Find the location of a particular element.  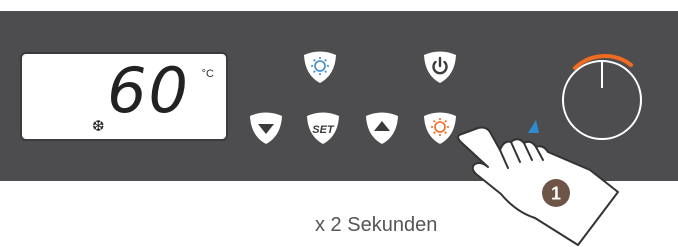

up-button is located at coordinates (382, 128).